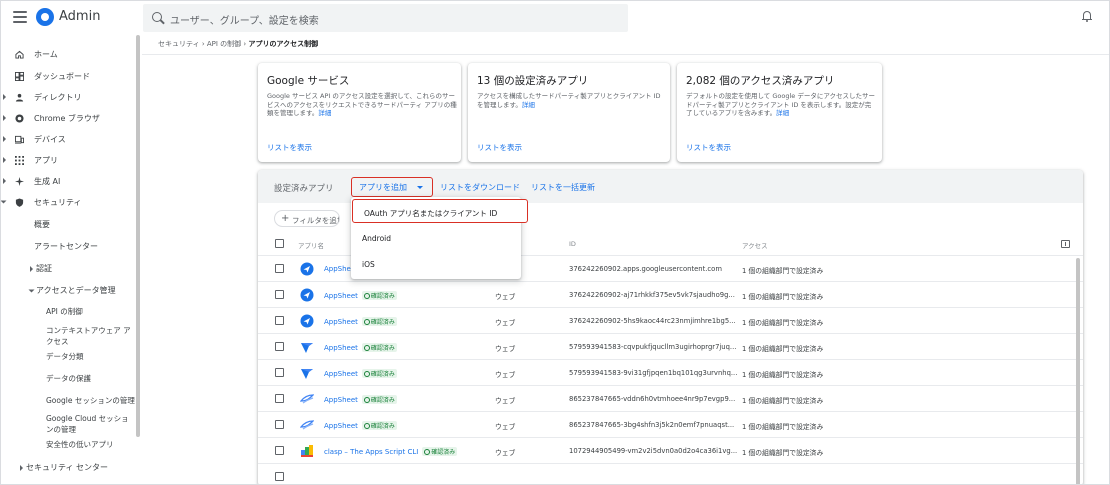  What do you see at coordinates (138, 236) in the screenshot?
I see `sidebar-scrollbar` at bounding box center [138, 236].